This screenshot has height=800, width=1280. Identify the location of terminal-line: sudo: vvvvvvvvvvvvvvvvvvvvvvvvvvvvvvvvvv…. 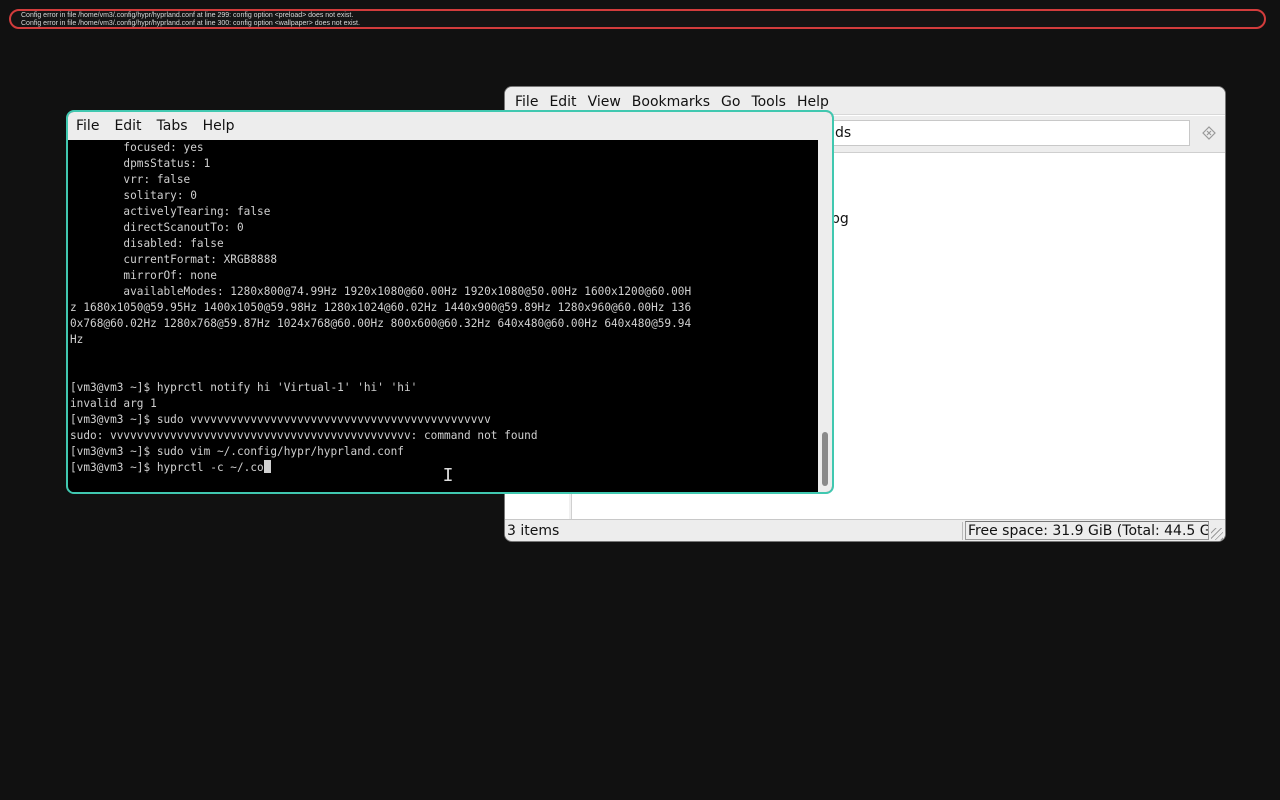
(304, 435).